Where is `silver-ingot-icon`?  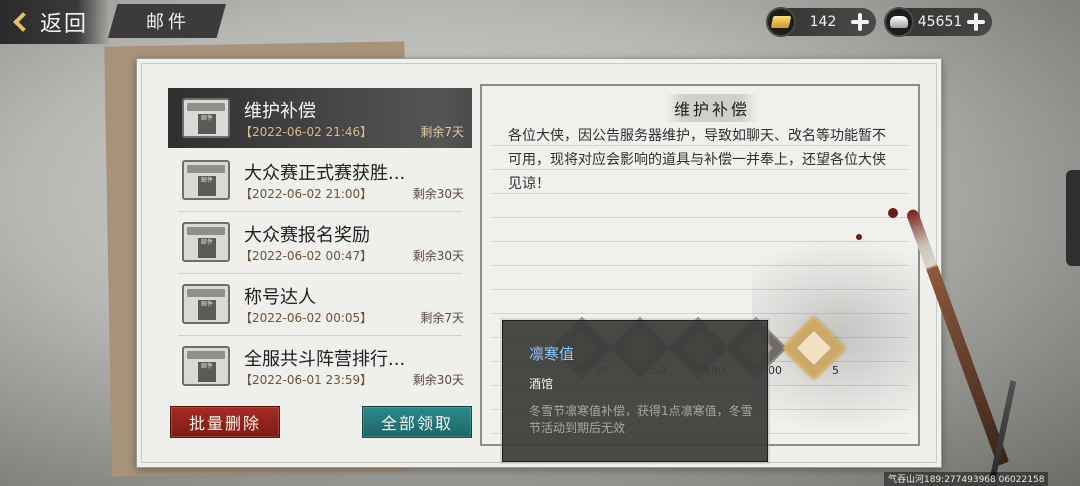 silver-ingot-icon is located at coordinates (899, 22).